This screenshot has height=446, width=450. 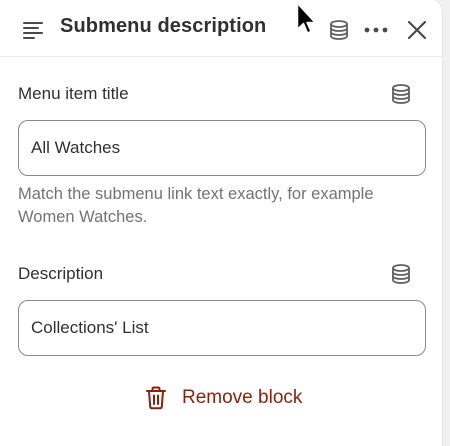 I want to click on remove-block-label: Remove block, so click(x=242, y=397).